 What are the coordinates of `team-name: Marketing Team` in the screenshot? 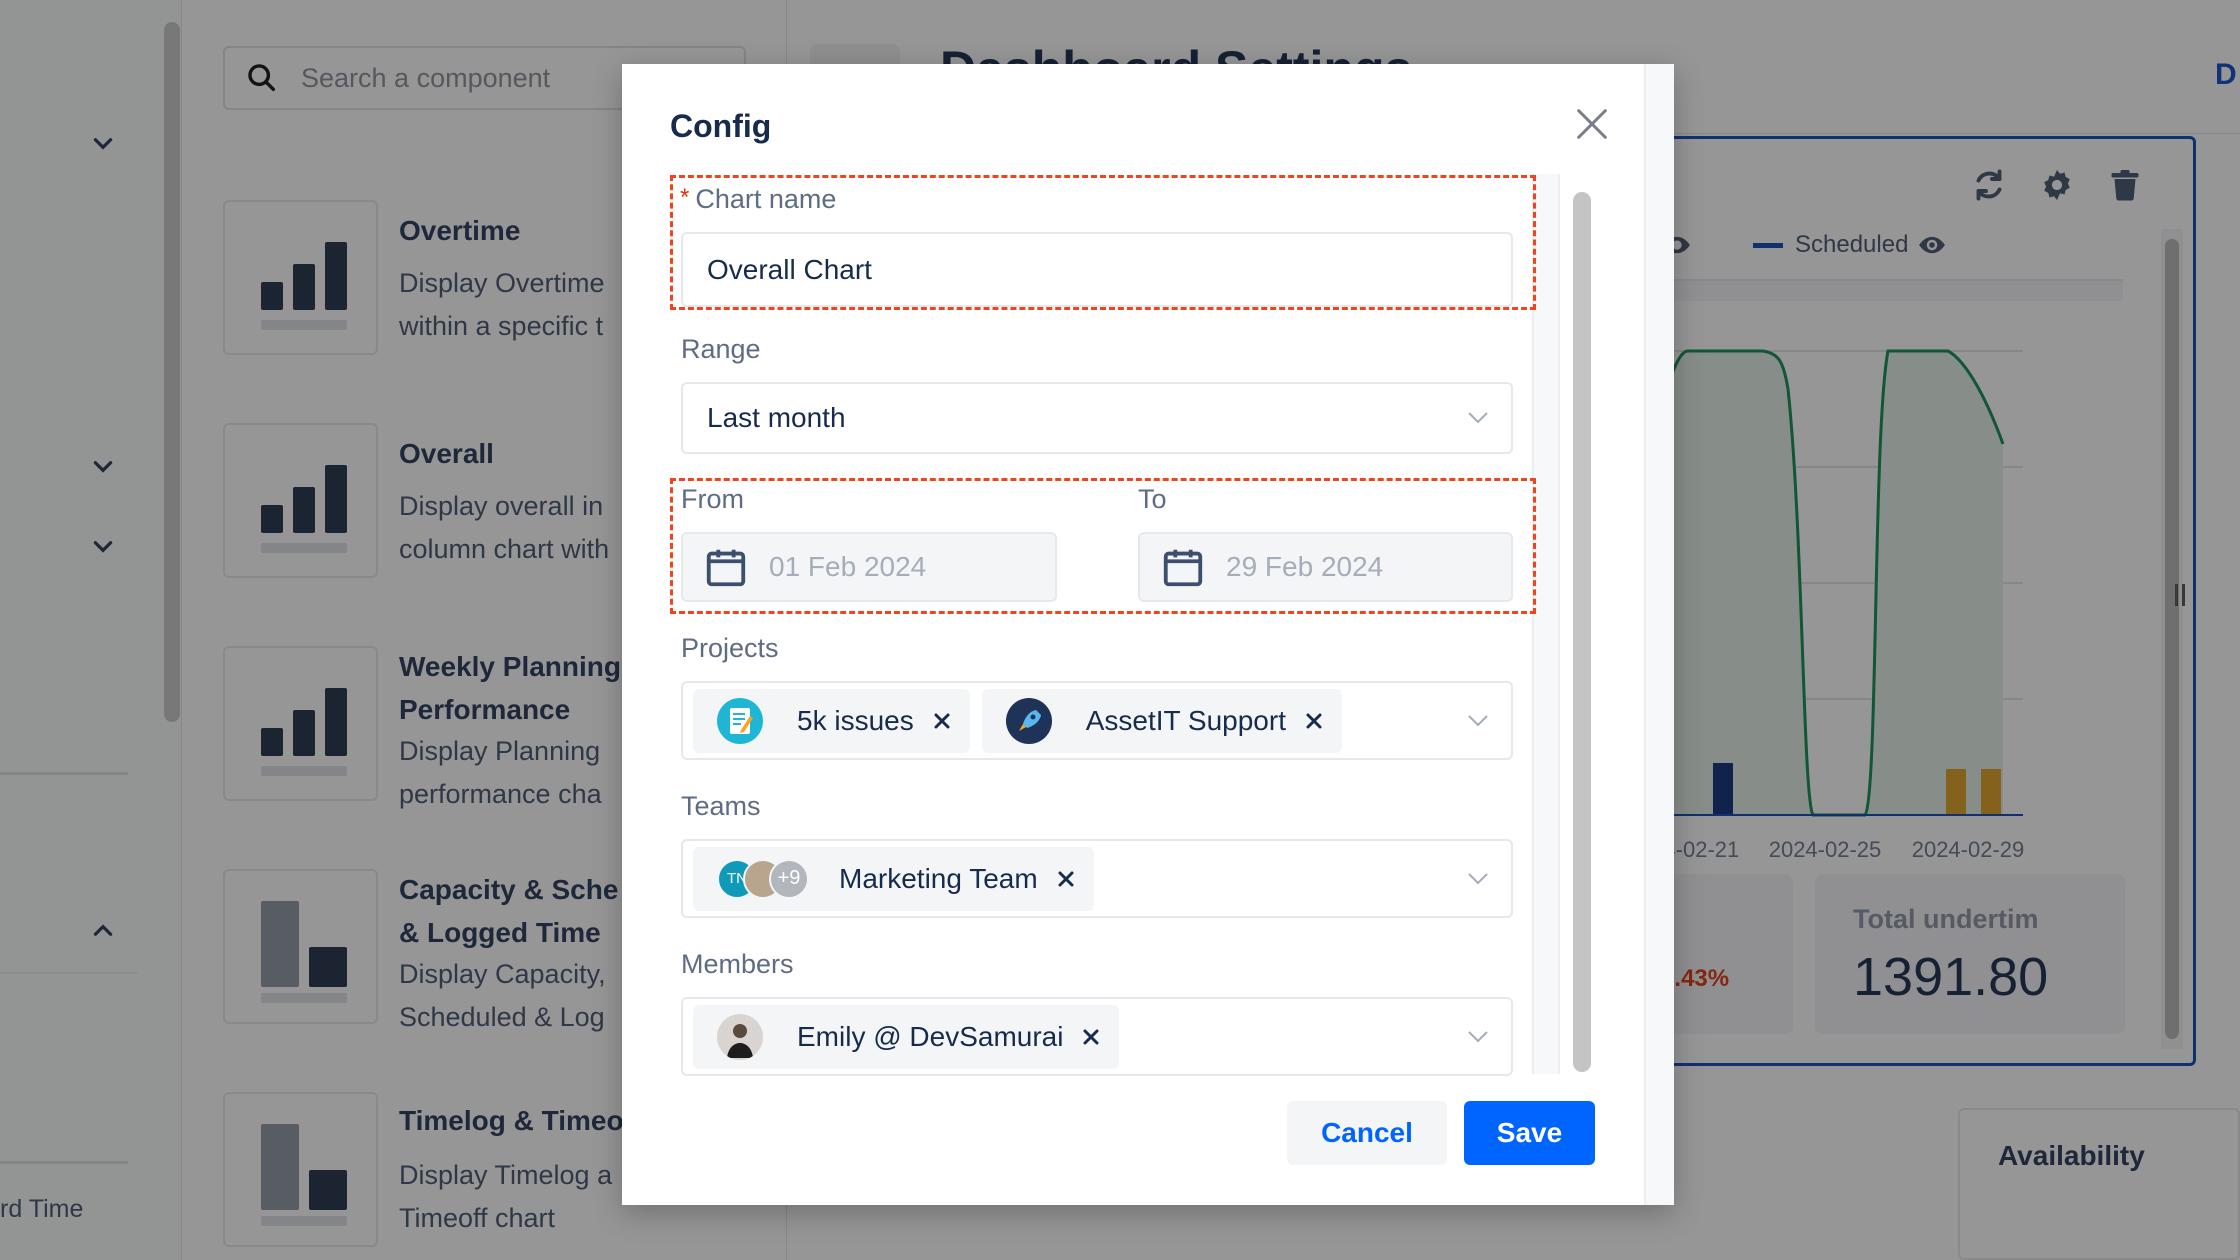 It's located at (938, 878).